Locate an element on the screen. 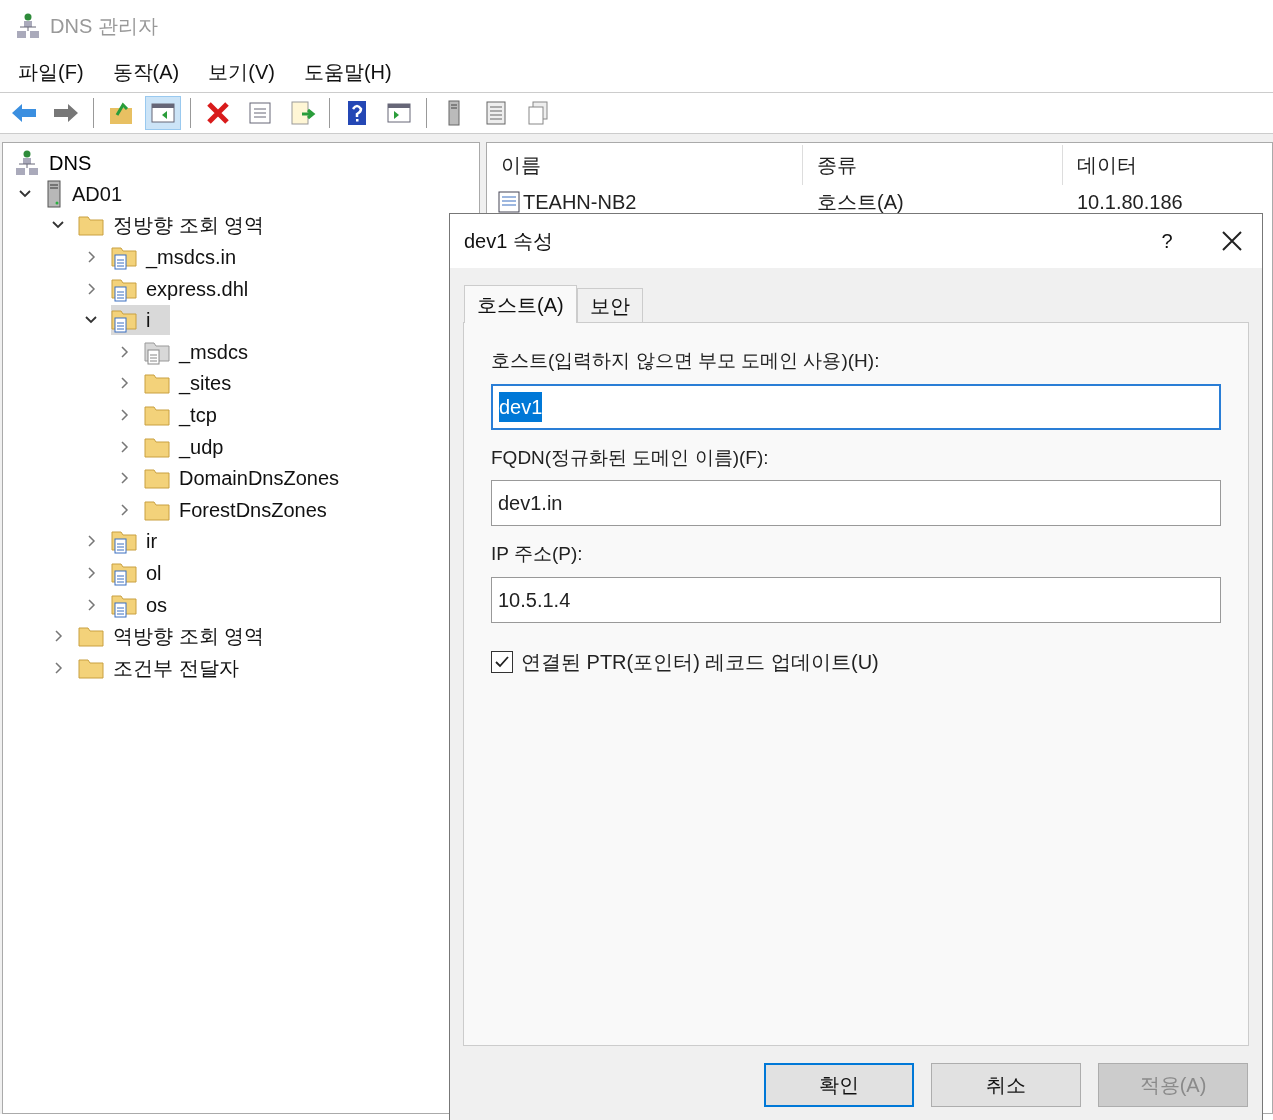 The height and width of the screenshot is (1120, 1273). help-button: ? is located at coordinates (1167, 241).